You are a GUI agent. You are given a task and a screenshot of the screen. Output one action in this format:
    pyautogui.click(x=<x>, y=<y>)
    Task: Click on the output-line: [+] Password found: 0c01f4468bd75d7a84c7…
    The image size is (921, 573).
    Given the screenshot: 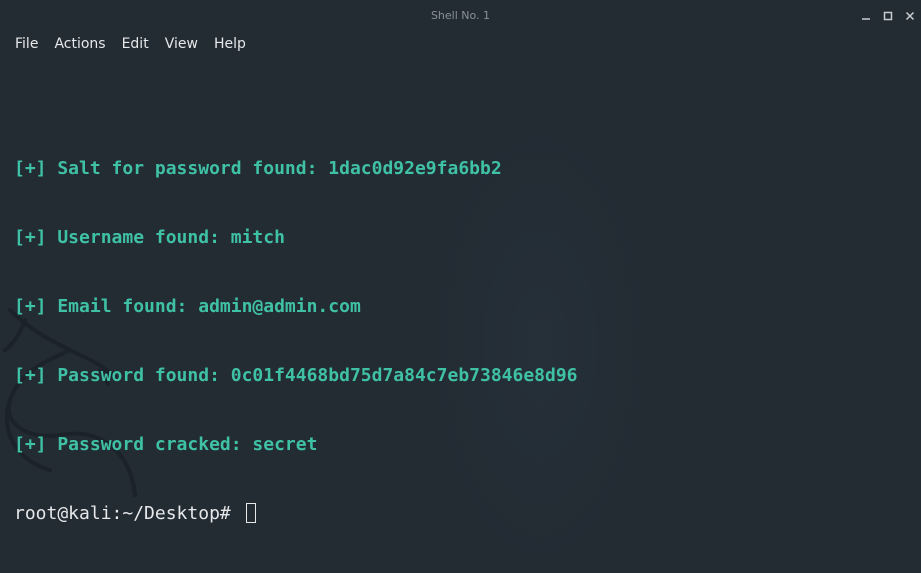 What is the action you would take?
    pyautogui.click(x=296, y=375)
    